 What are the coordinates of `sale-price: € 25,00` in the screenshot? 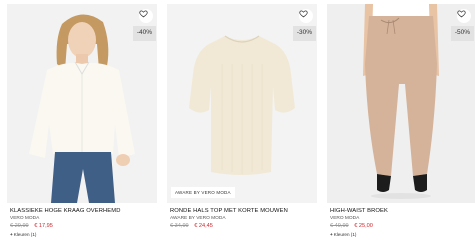 It's located at (363, 226).